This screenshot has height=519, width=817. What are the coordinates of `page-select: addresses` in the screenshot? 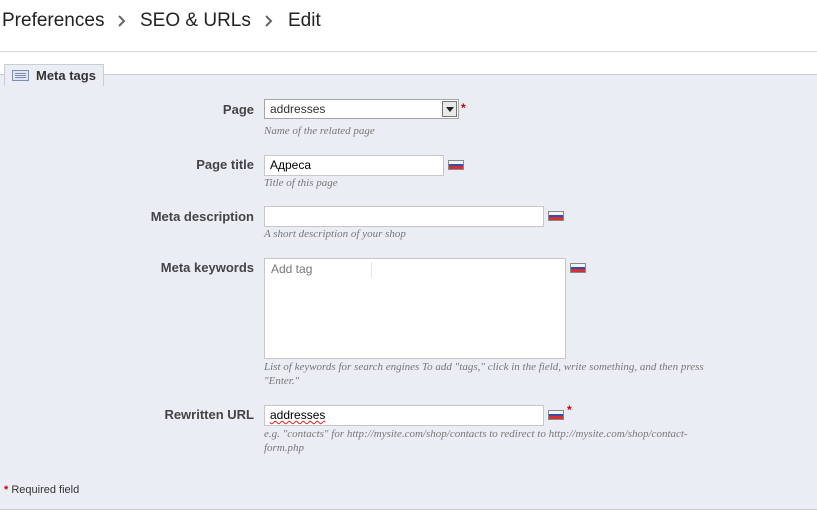 It's located at (361, 109).